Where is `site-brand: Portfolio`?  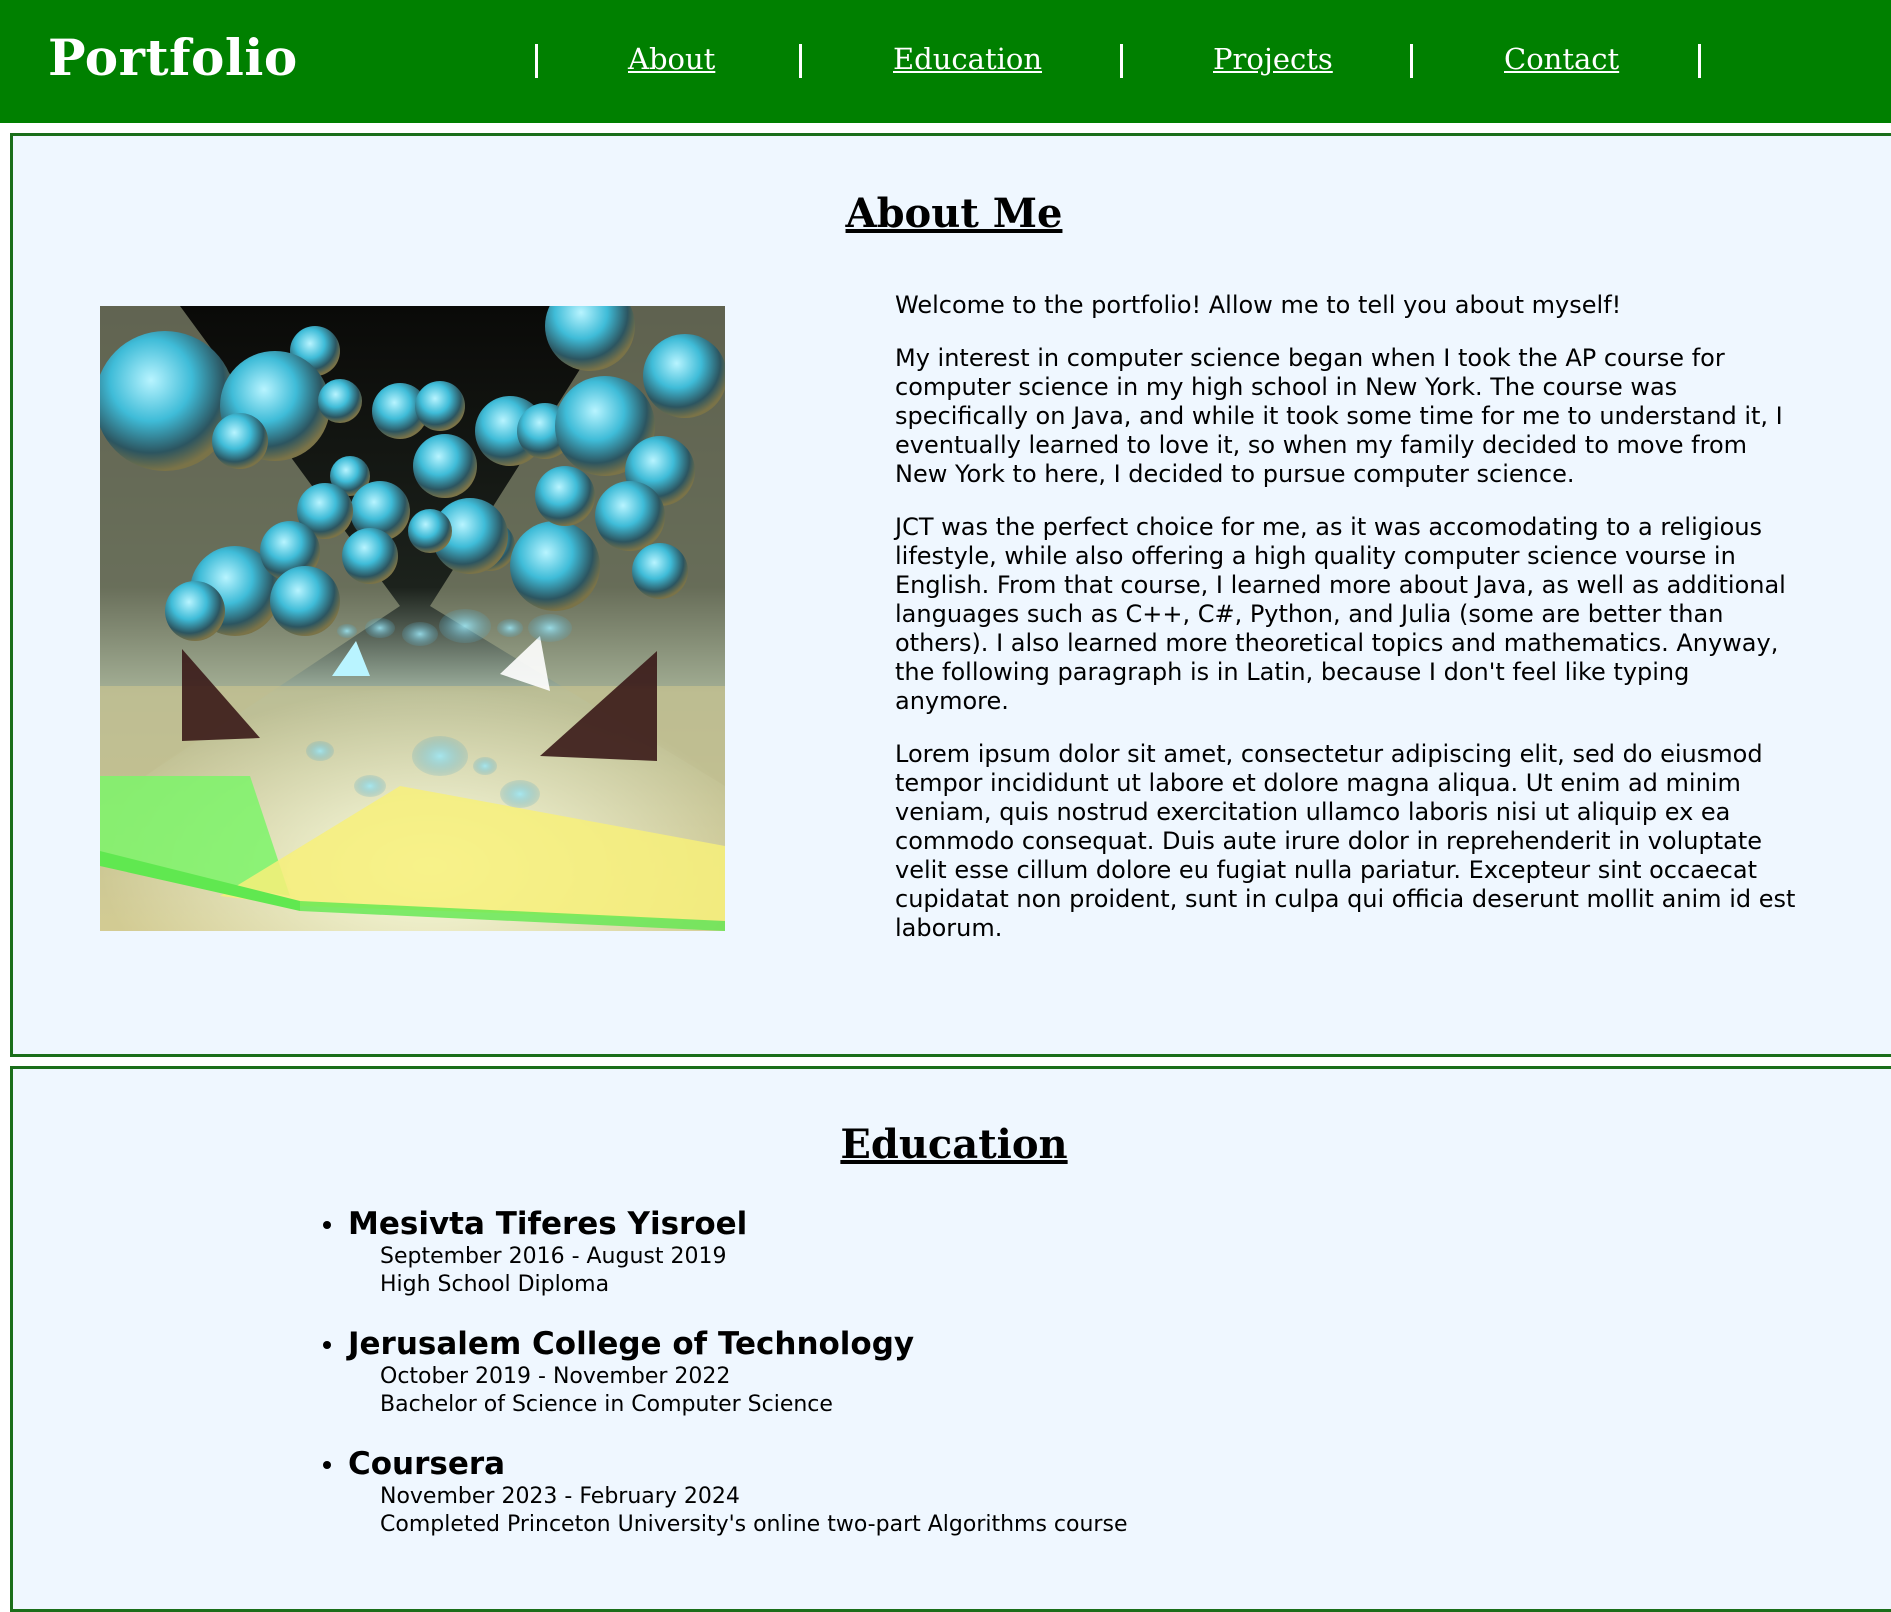
site-brand: Portfolio is located at coordinates (173, 57).